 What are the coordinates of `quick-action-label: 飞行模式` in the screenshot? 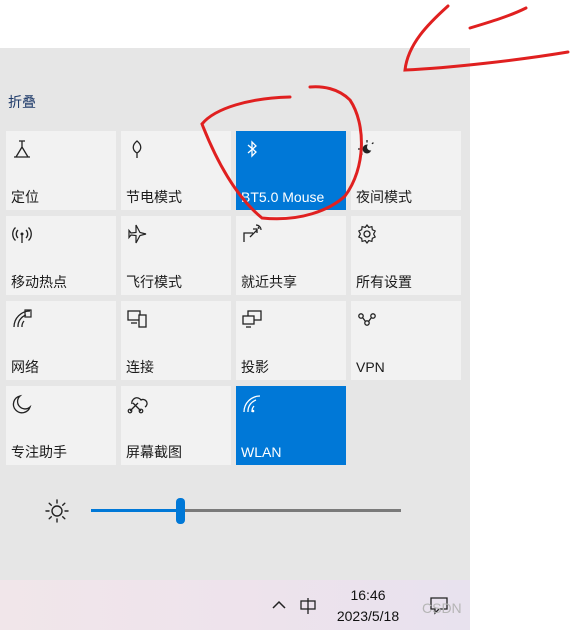 It's located at (154, 282).